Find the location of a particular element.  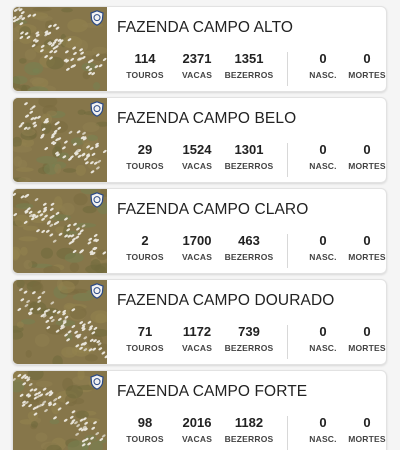

vacas-count: 1700 is located at coordinates (197, 240).